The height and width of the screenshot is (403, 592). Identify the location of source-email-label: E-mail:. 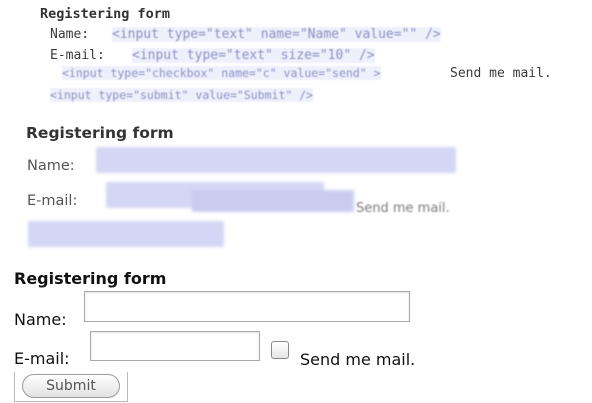
(77, 55).